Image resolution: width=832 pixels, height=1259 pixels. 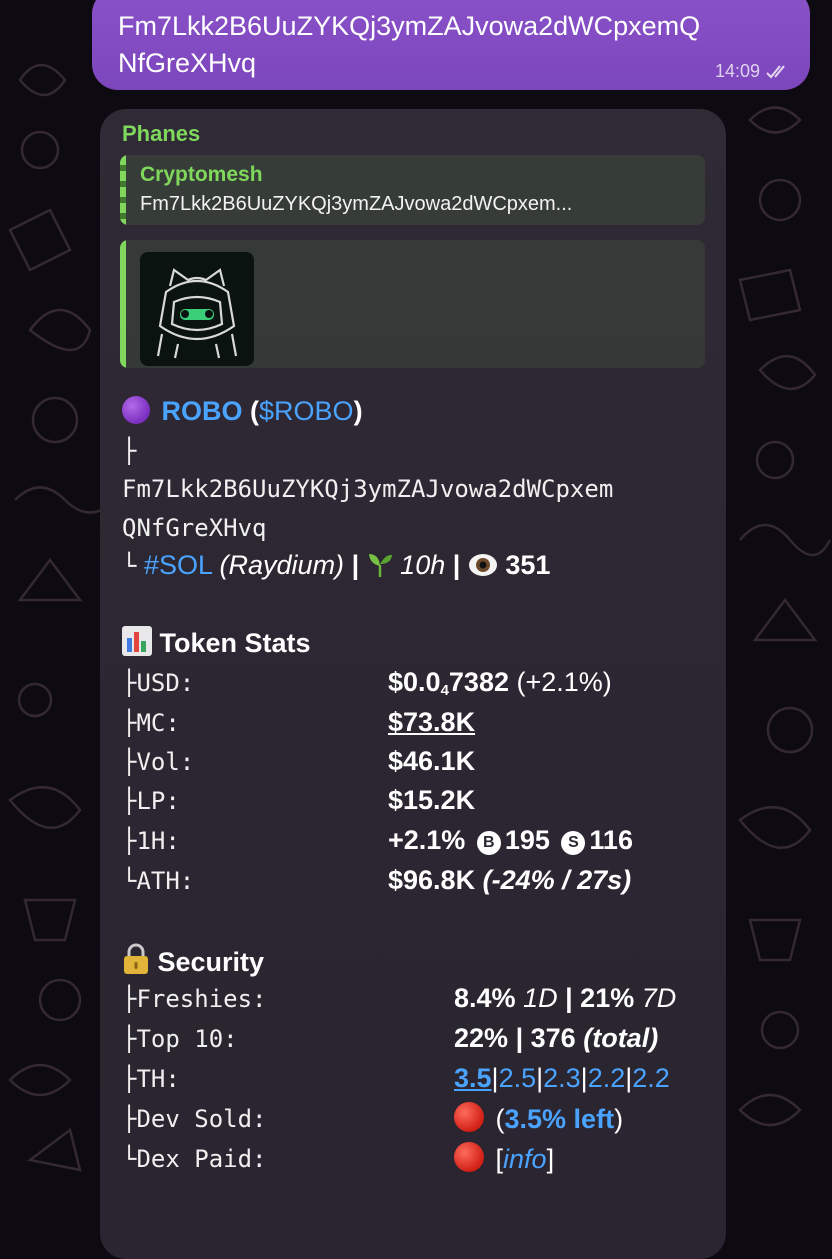 I want to click on dex-name: (Raydium), so click(x=282, y=565).